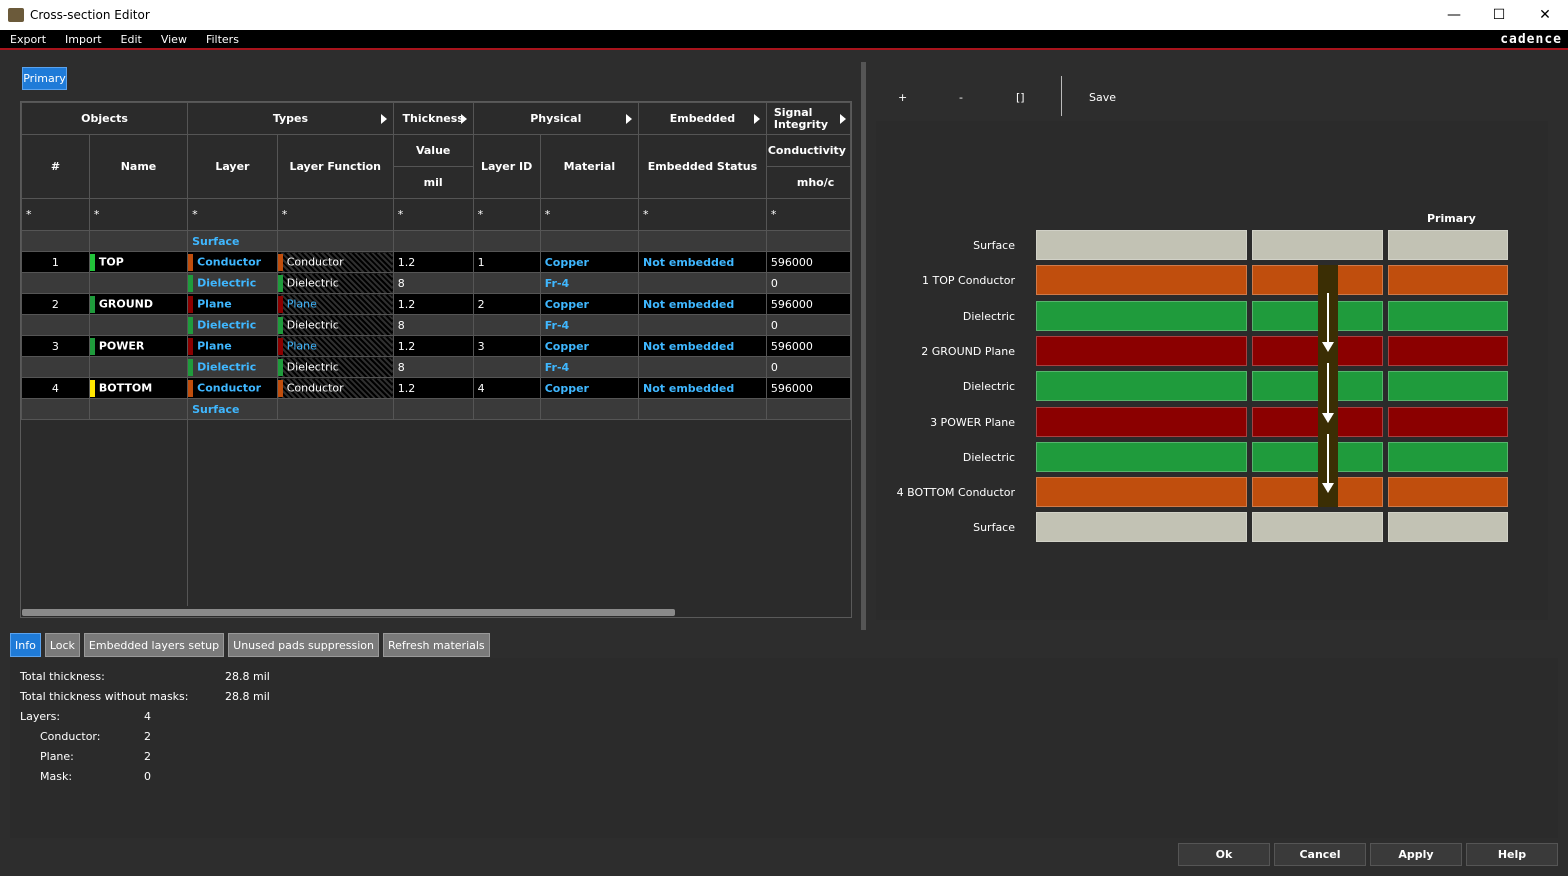 This screenshot has width=1568, height=876. I want to click on filter-value: *, so click(433, 214).